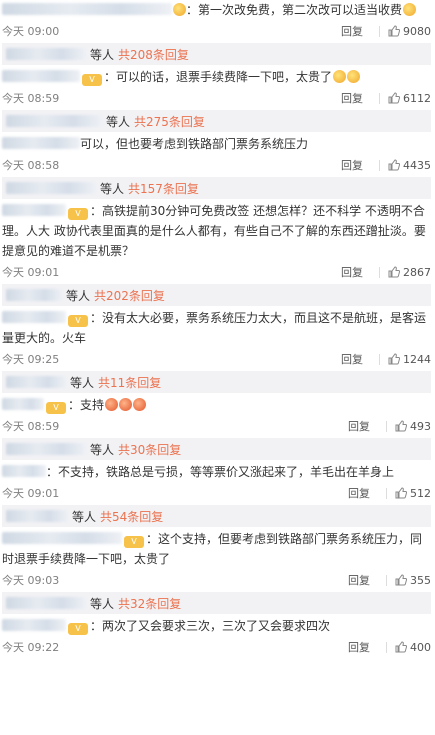 The width and height of the screenshot is (435, 735). I want to click on comment-text: ：第一次改免费，第二次改可以适当收费, so click(294, 10).